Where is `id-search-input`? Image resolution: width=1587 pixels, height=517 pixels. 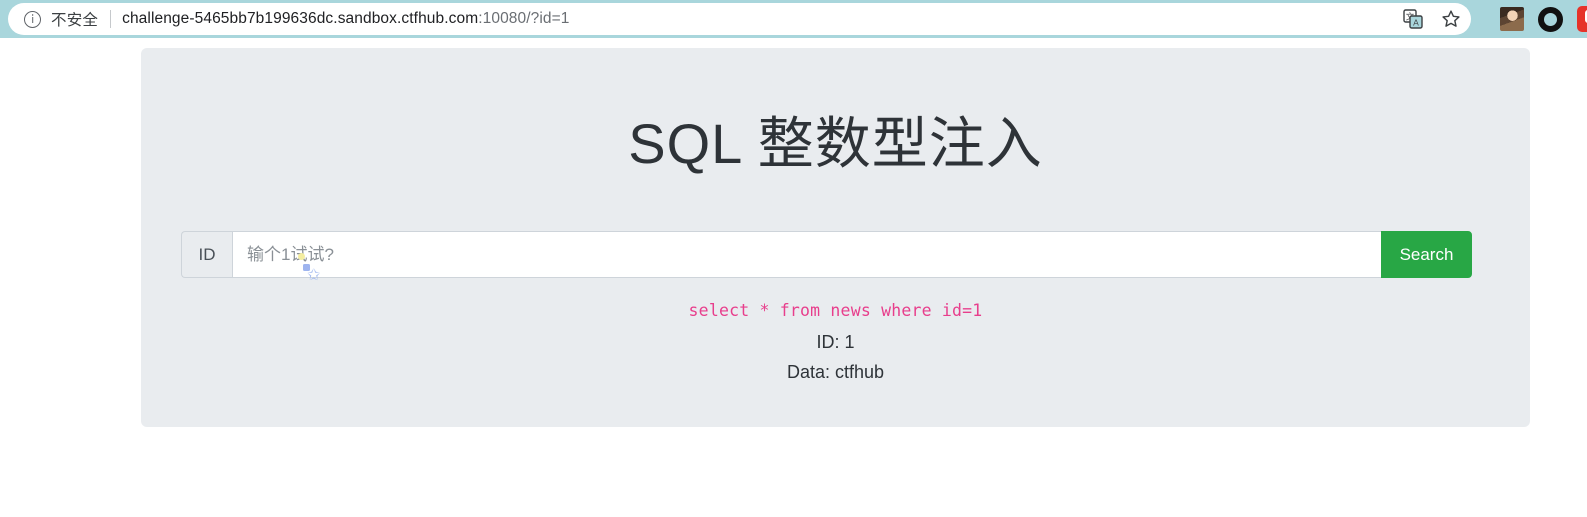 id-search-input is located at coordinates (806, 254).